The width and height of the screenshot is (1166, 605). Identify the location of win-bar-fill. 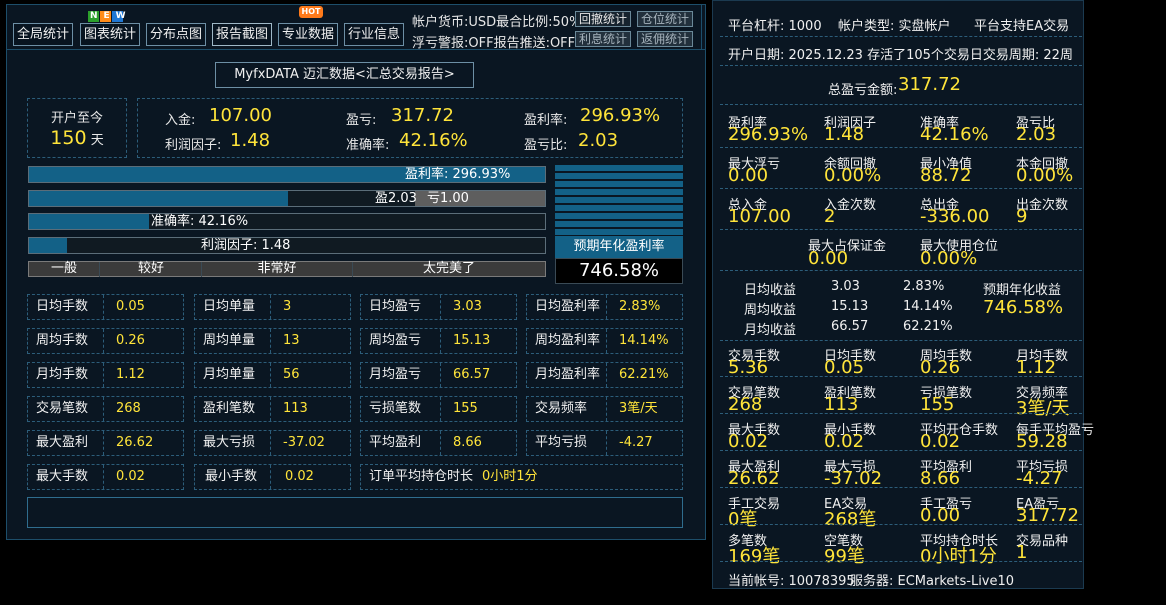
(159, 198).